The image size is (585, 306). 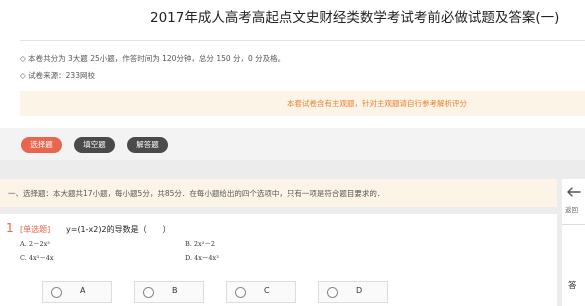 What do you see at coordinates (37, 258) in the screenshot?
I see `option-c: C. 4x³－4x` at bounding box center [37, 258].